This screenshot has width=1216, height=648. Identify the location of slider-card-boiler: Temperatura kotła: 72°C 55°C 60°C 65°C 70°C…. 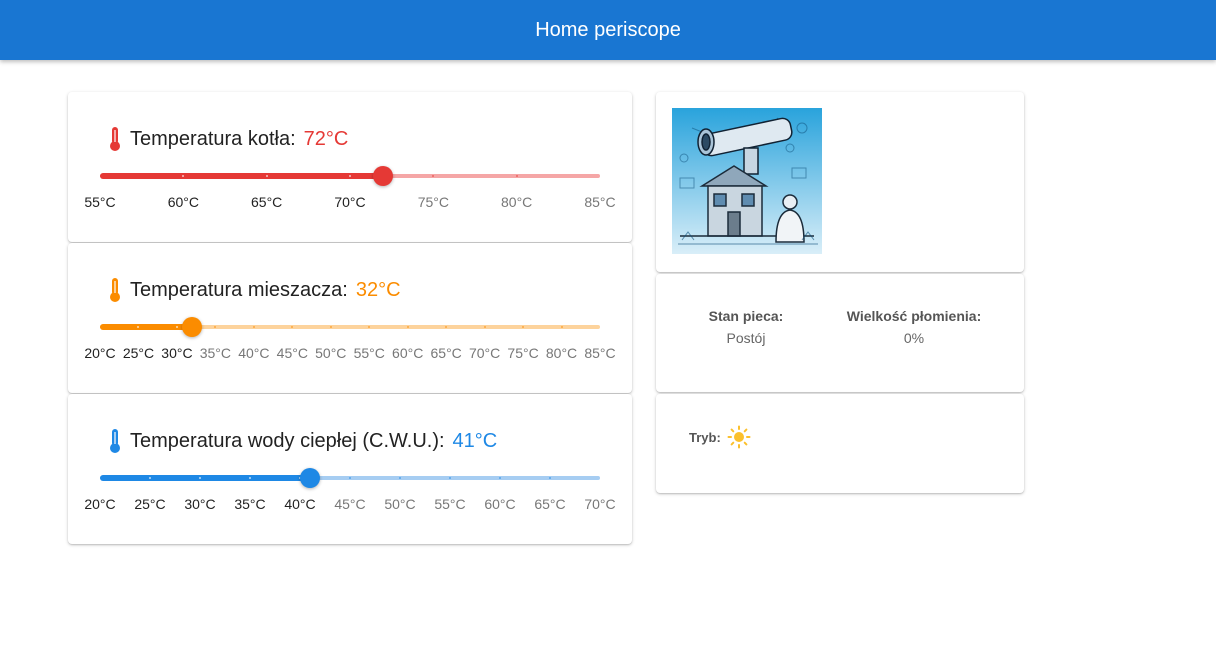
(350, 167).